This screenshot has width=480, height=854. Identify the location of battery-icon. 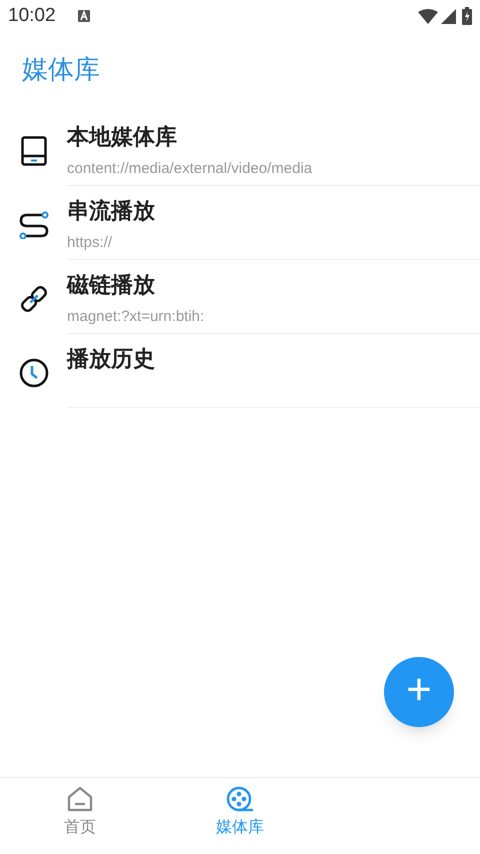
(467, 16).